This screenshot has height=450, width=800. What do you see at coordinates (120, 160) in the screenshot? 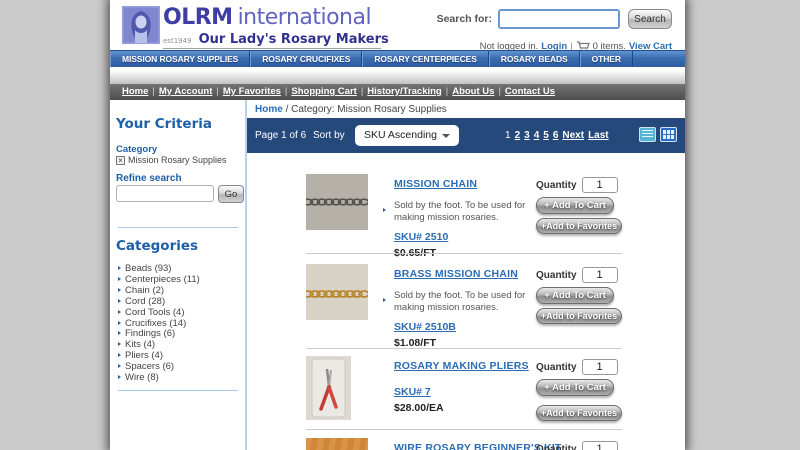
I see `remove-filter-icon: ×` at bounding box center [120, 160].